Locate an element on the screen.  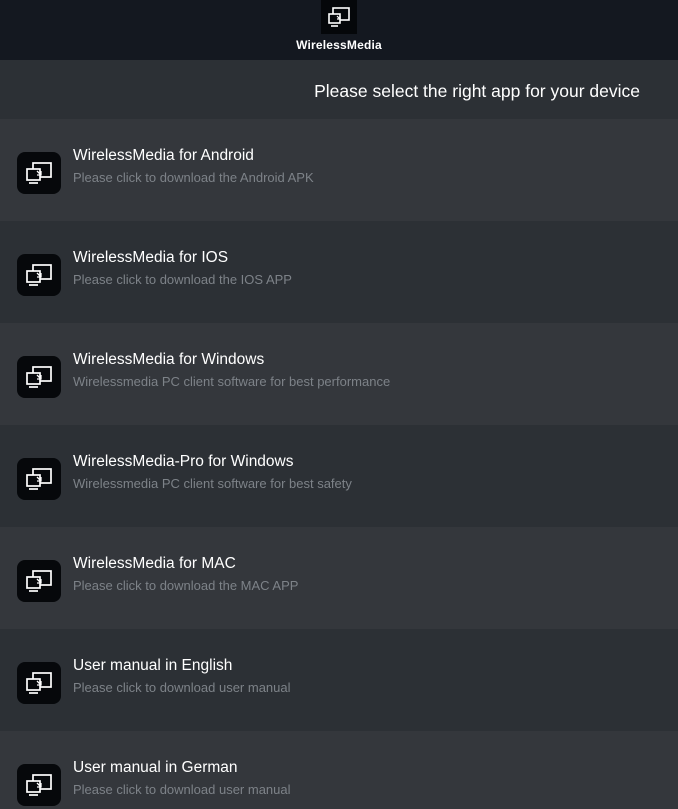
item-description: Please click to download the Android APK is located at coordinates (193, 177).